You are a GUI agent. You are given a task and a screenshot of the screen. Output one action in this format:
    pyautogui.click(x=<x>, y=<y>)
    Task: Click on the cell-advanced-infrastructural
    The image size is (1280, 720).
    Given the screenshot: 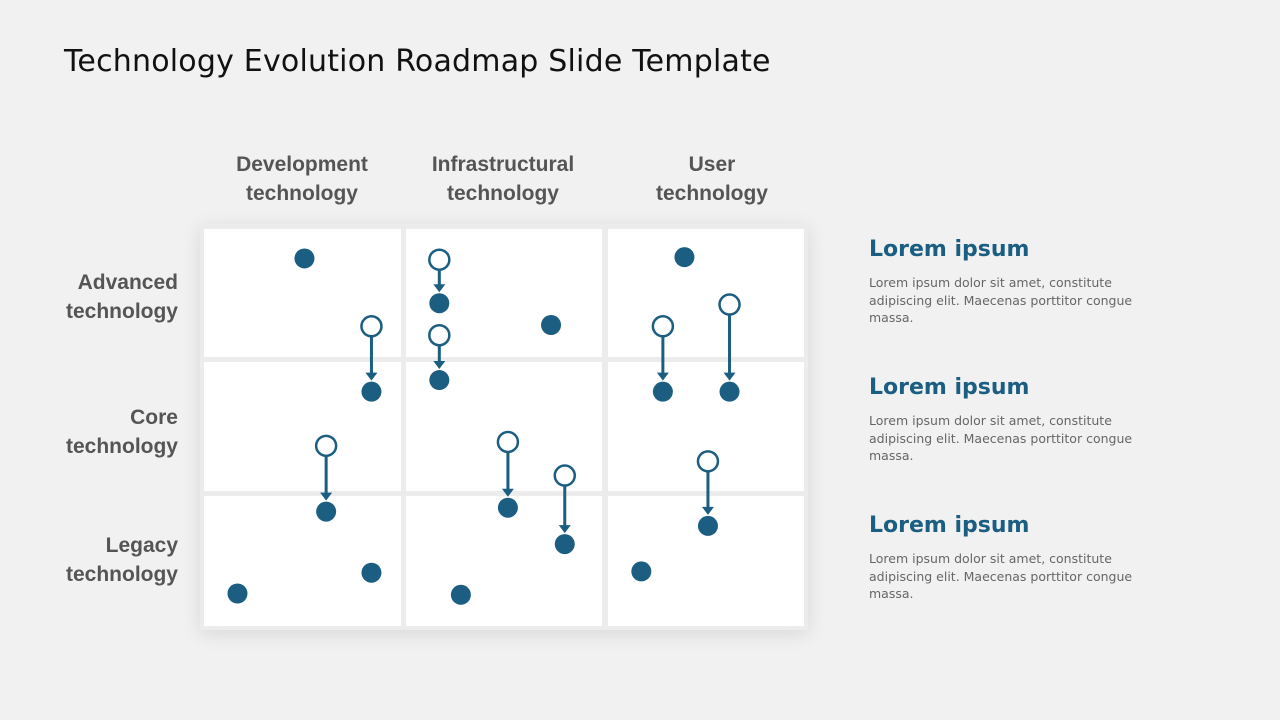 What is the action you would take?
    pyautogui.click(x=504, y=293)
    